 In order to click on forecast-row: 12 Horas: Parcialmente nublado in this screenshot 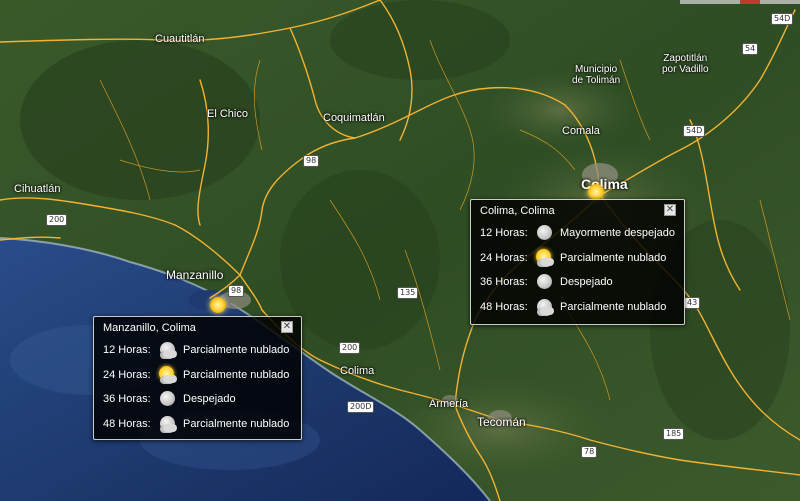, I will do `click(197, 350)`.